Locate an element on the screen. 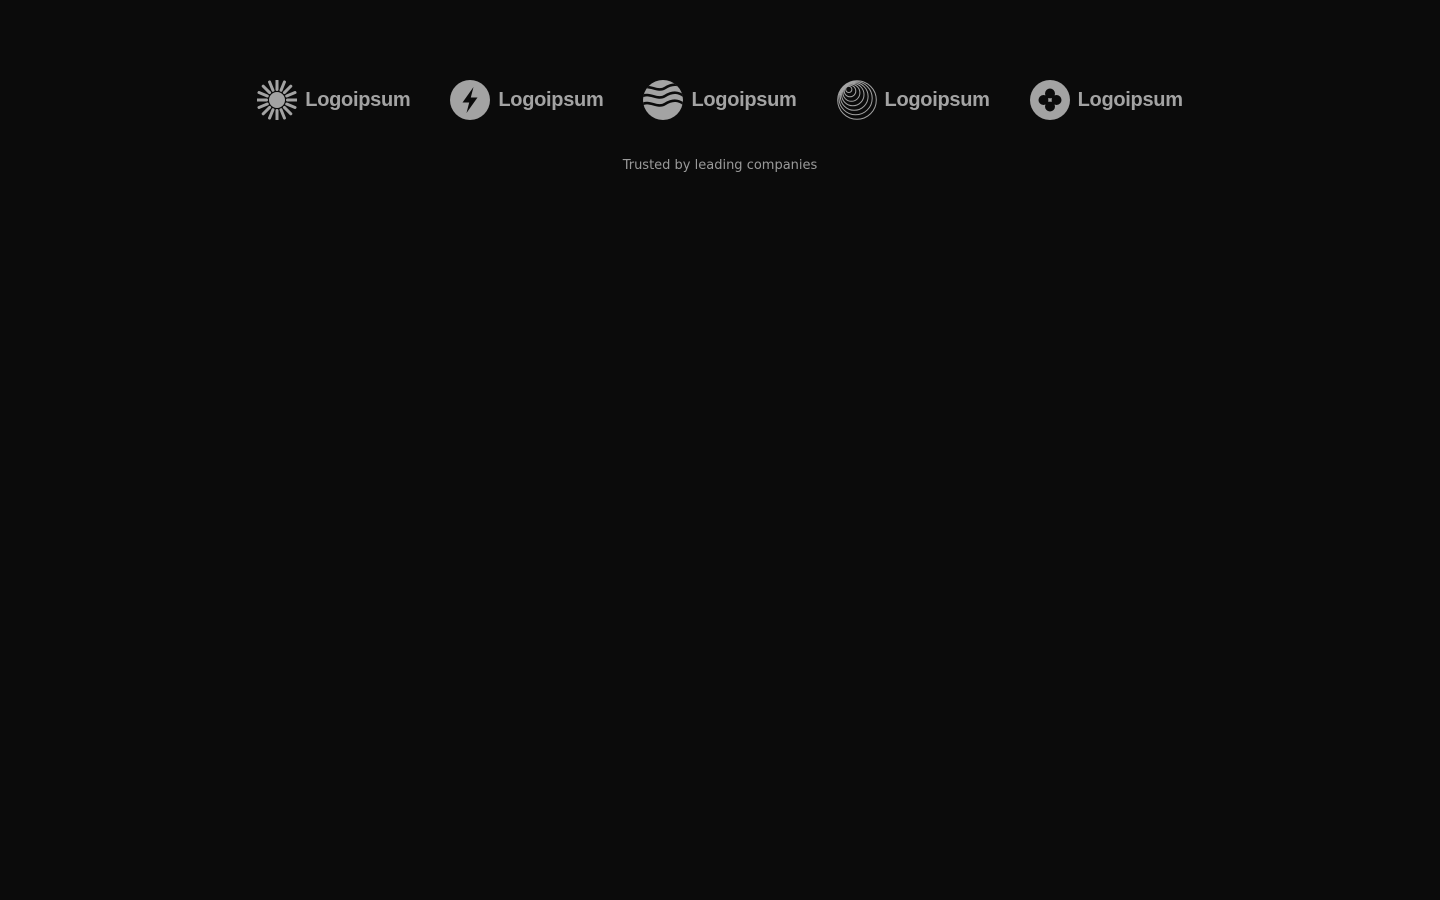 The width and height of the screenshot is (1440, 900). partner-logo-1: Logoipsum is located at coordinates (334, 100).